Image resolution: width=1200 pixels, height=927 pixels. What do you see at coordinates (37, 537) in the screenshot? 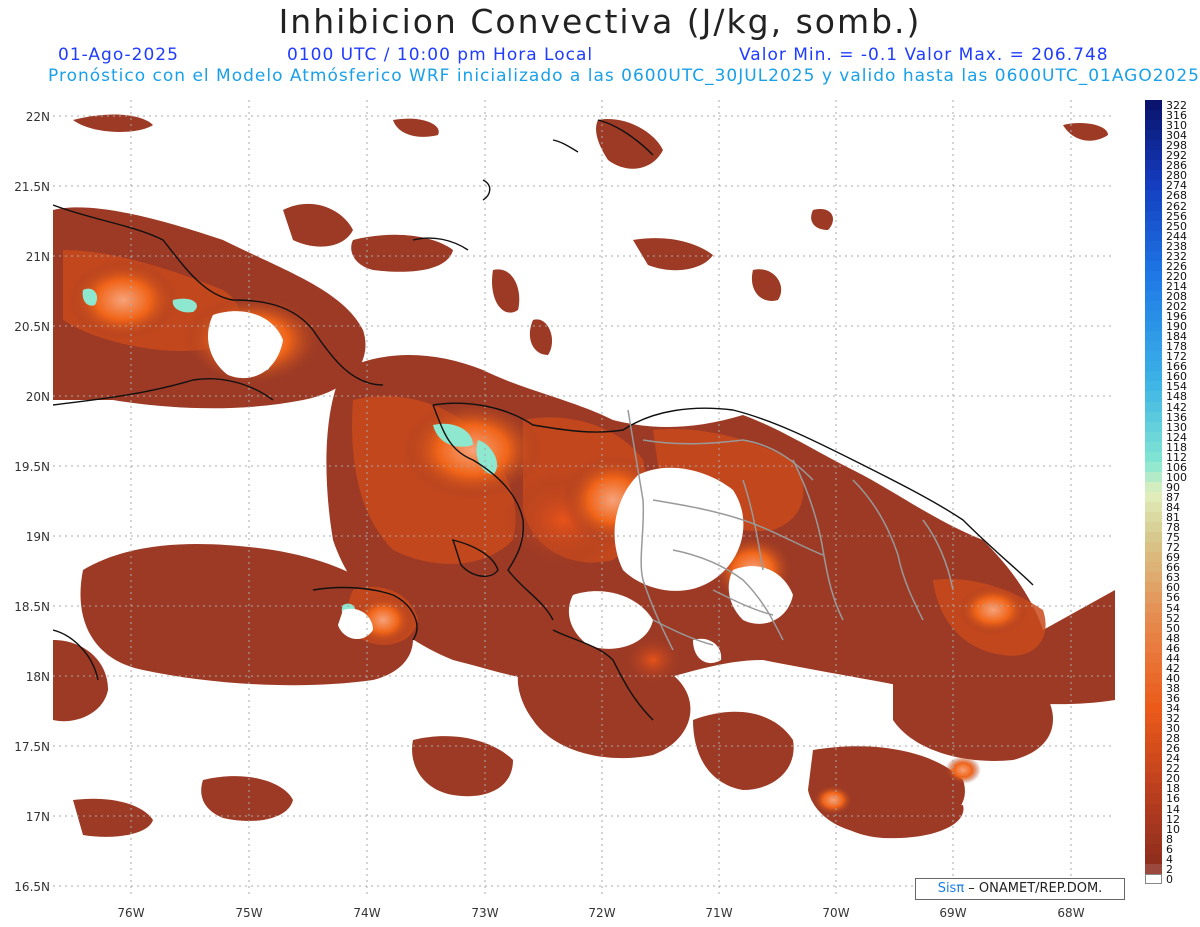
I see `lat-label: 19N` at bounding box center [37, 537].